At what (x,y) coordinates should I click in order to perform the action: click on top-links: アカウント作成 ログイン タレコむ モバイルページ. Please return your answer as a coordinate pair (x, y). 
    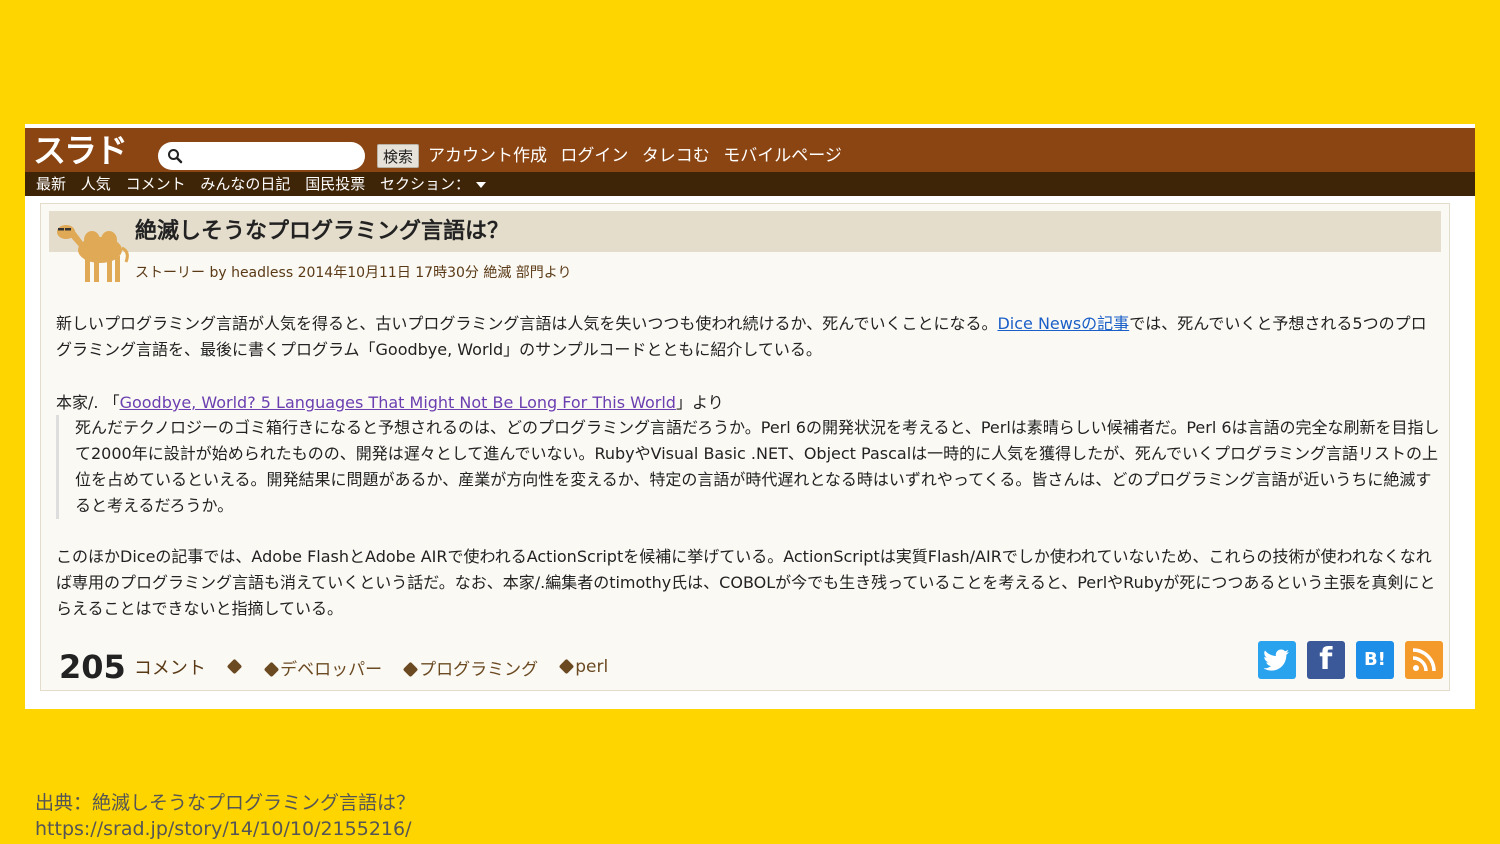
    Looking at the image, I should click on (639, 156).